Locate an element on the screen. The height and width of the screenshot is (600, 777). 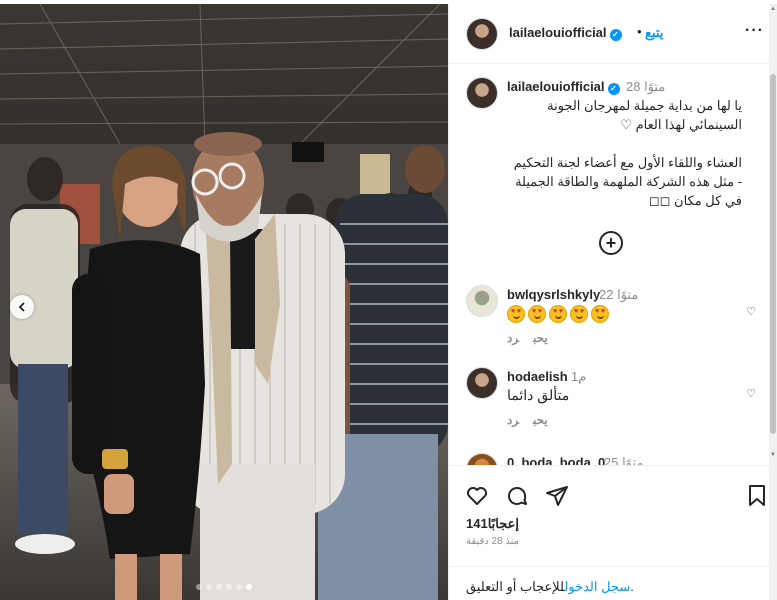
carousel-dots is located at coordinates (224, 587).